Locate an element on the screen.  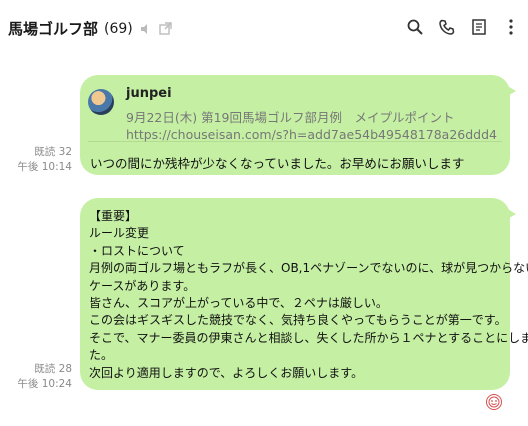
message-line: 月例の両ゴルフ場ともラフが長く、OB,1ペナゾーンでないのに、球が見つからない is located at coordinates (308, 268).